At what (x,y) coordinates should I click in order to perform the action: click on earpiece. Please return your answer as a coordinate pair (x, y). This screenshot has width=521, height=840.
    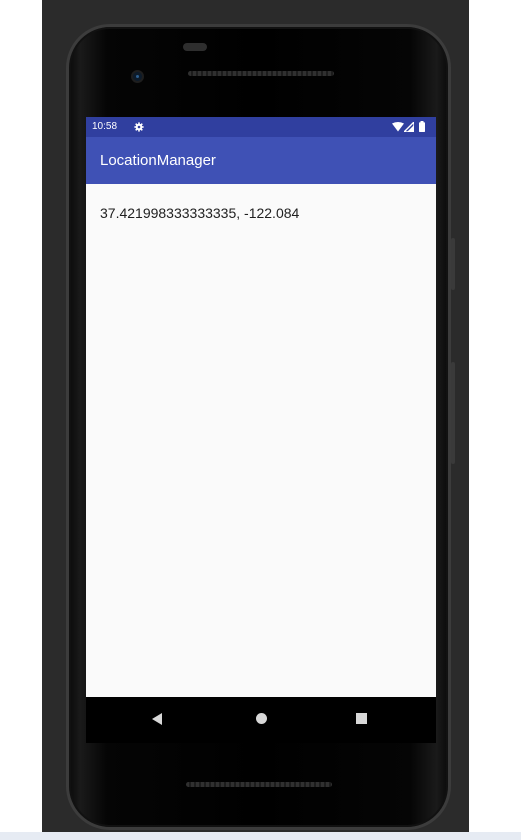
    Looking at the image, I should click on (195, 47).